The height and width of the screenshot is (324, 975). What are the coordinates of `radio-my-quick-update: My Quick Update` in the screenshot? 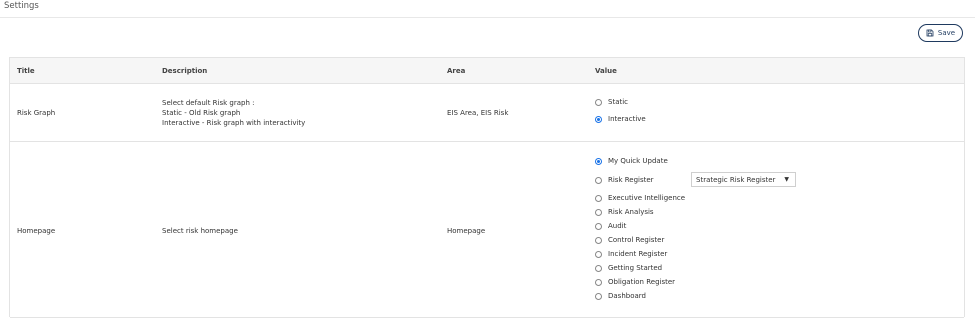 It's located at (631, 161).